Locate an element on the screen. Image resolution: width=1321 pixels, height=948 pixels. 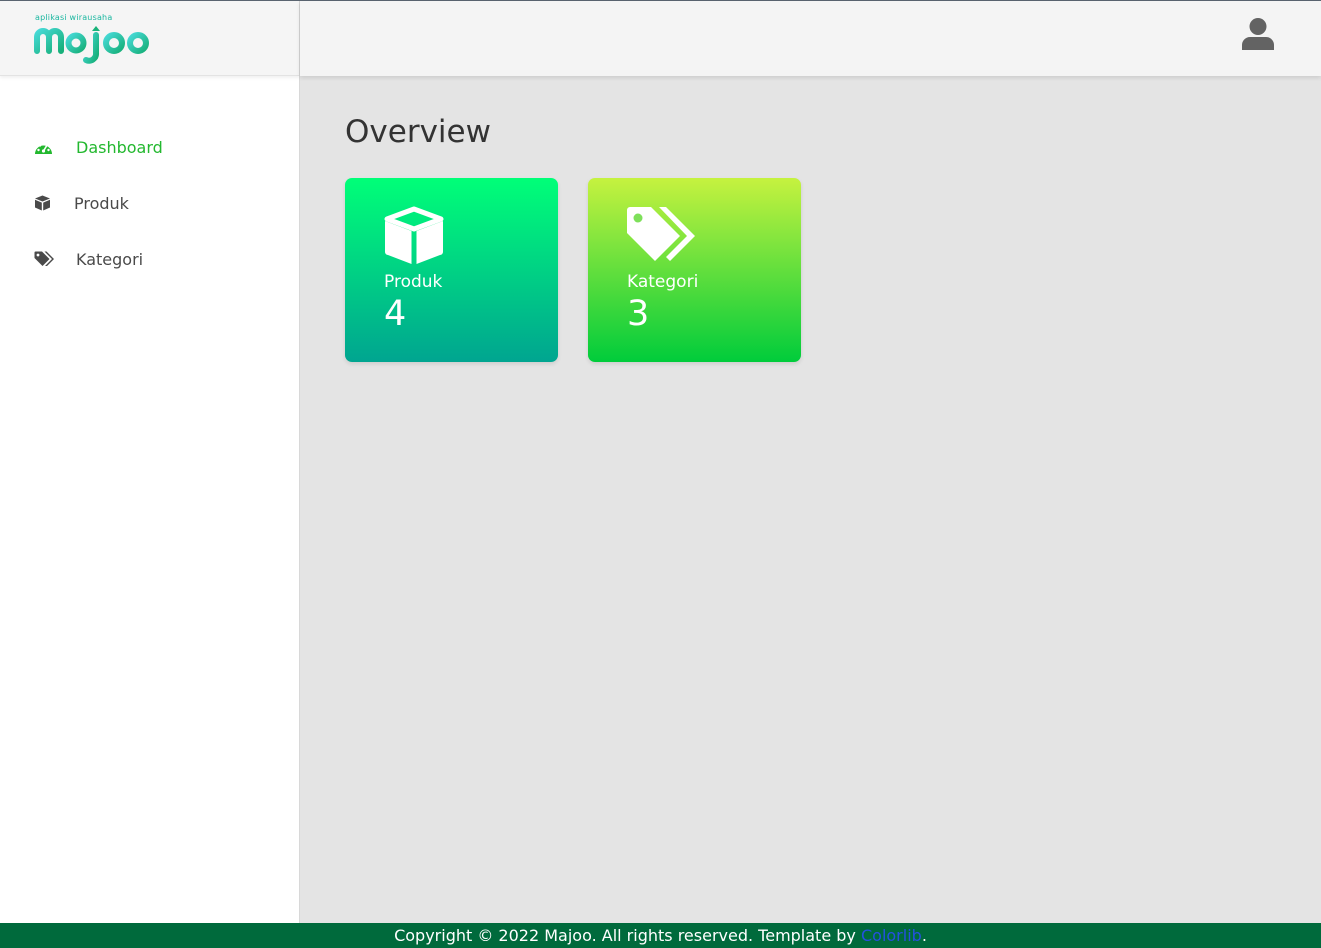
page-title: Overview is located at coordinates (418, 132).